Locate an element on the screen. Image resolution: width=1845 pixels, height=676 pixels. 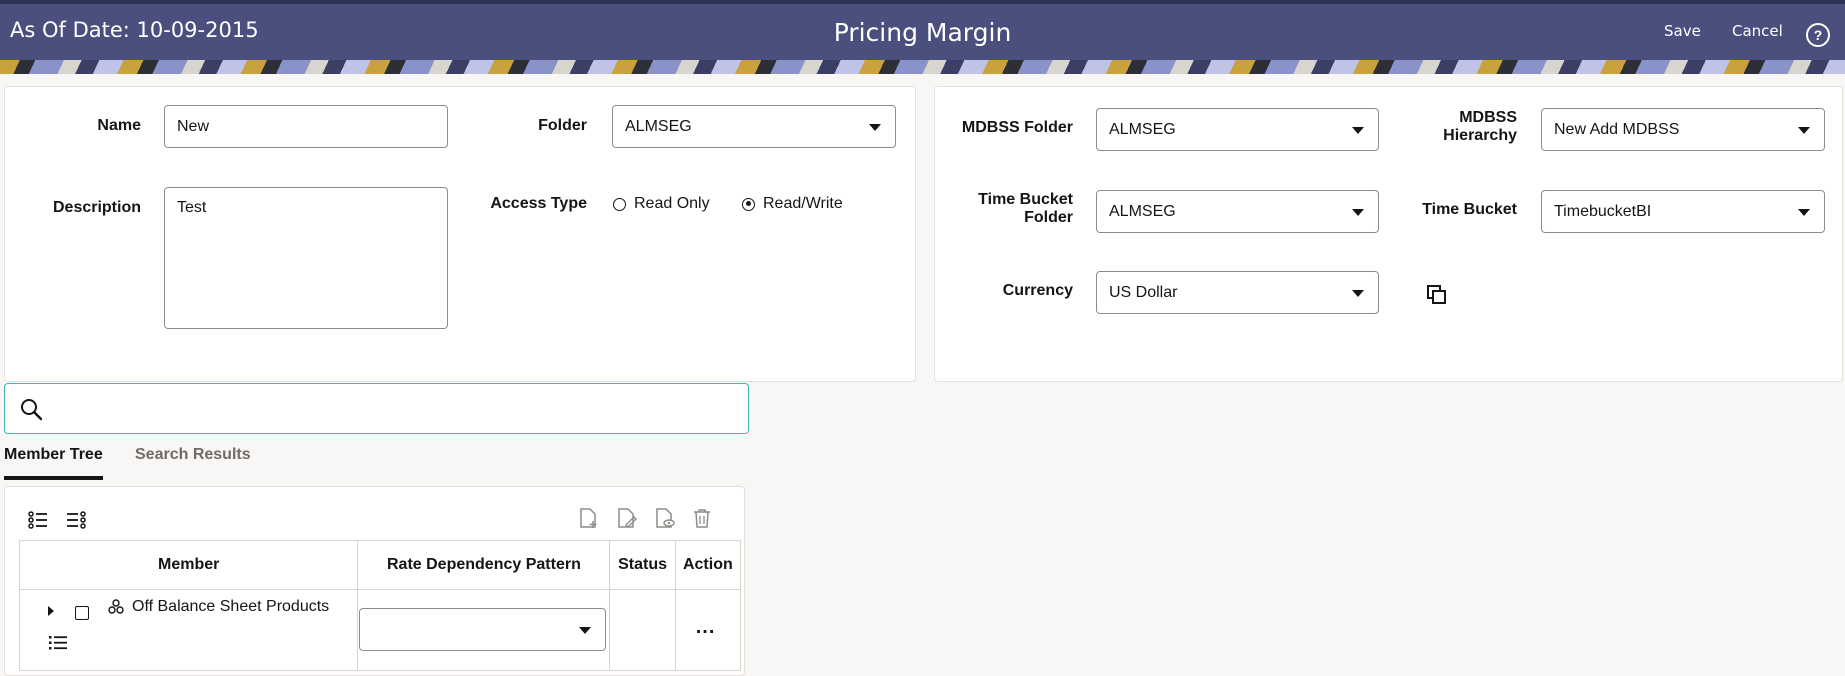
page-title: Pricing Margin is located at coordinates (922, 32).